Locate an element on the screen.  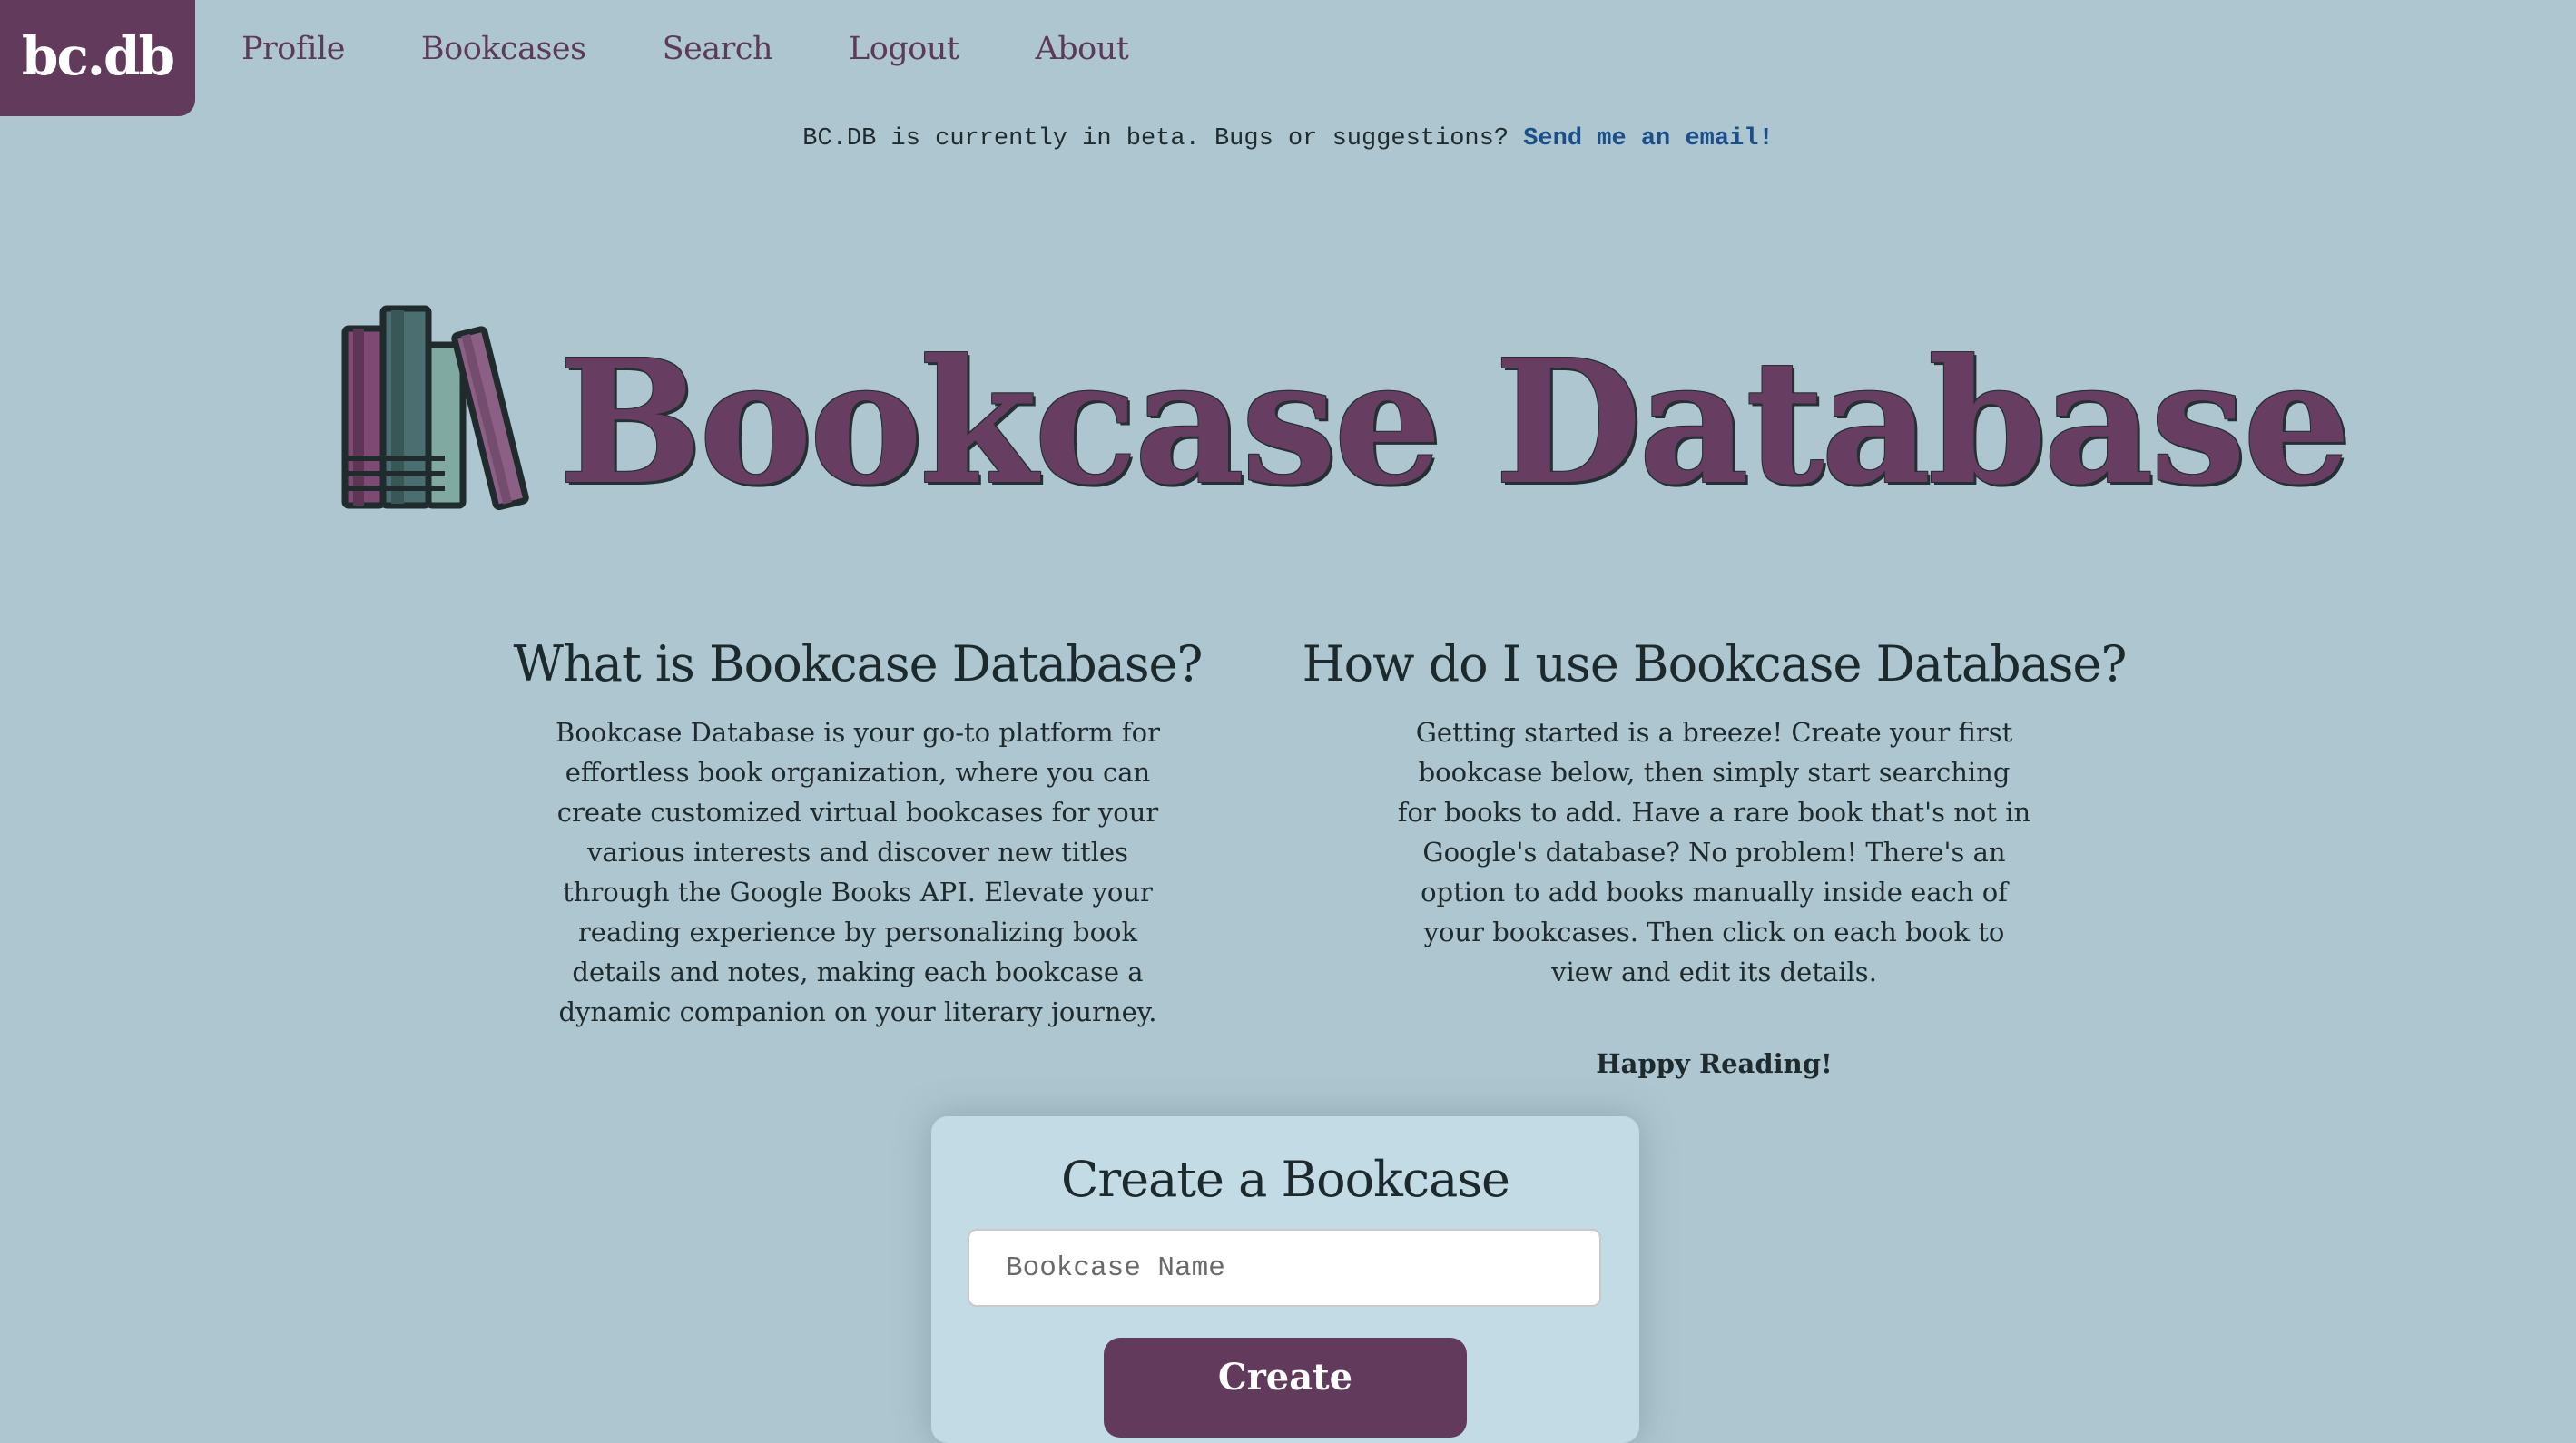
nav-logout: Logout is located at coordinates (904, 49).